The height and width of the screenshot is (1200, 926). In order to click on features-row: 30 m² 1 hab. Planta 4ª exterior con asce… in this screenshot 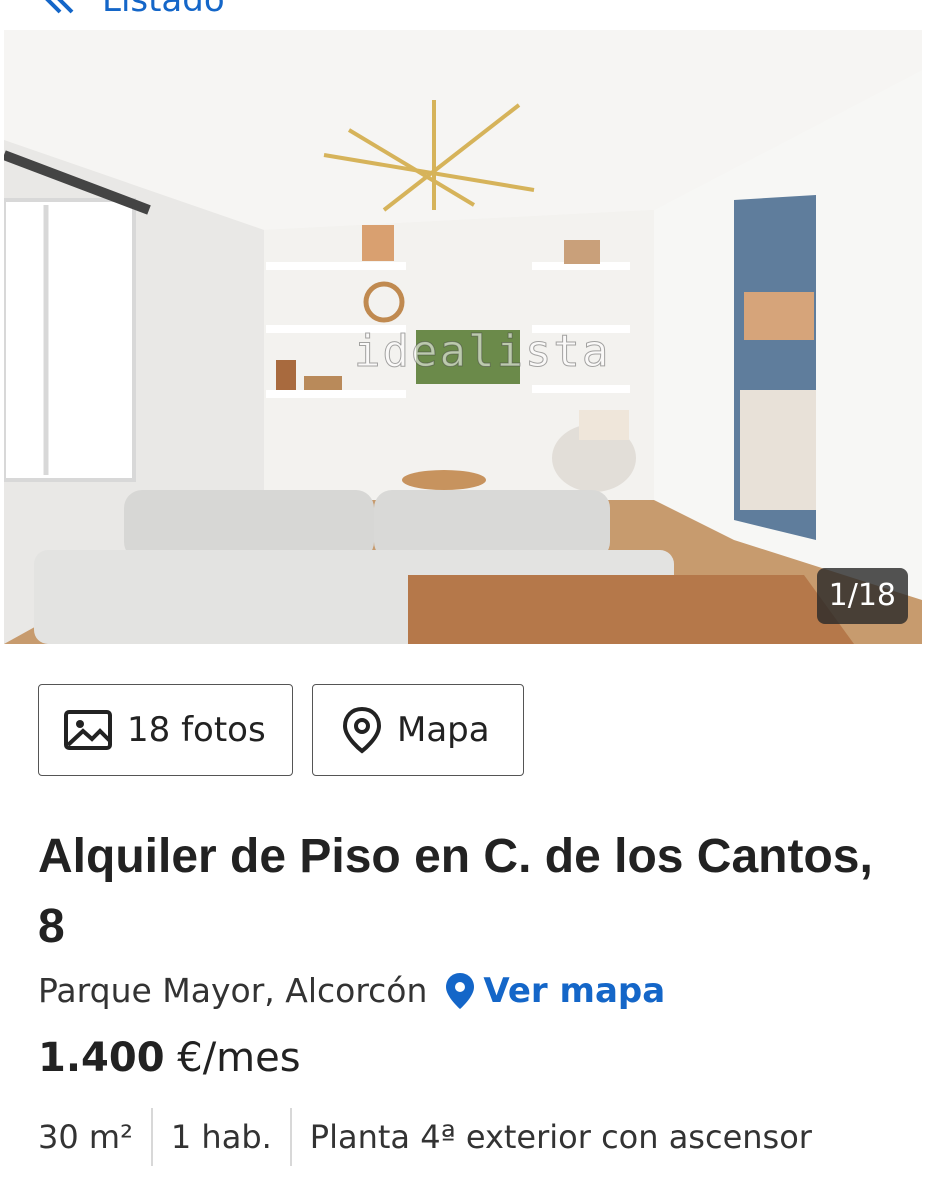, I will do `click(434, 1137)`.